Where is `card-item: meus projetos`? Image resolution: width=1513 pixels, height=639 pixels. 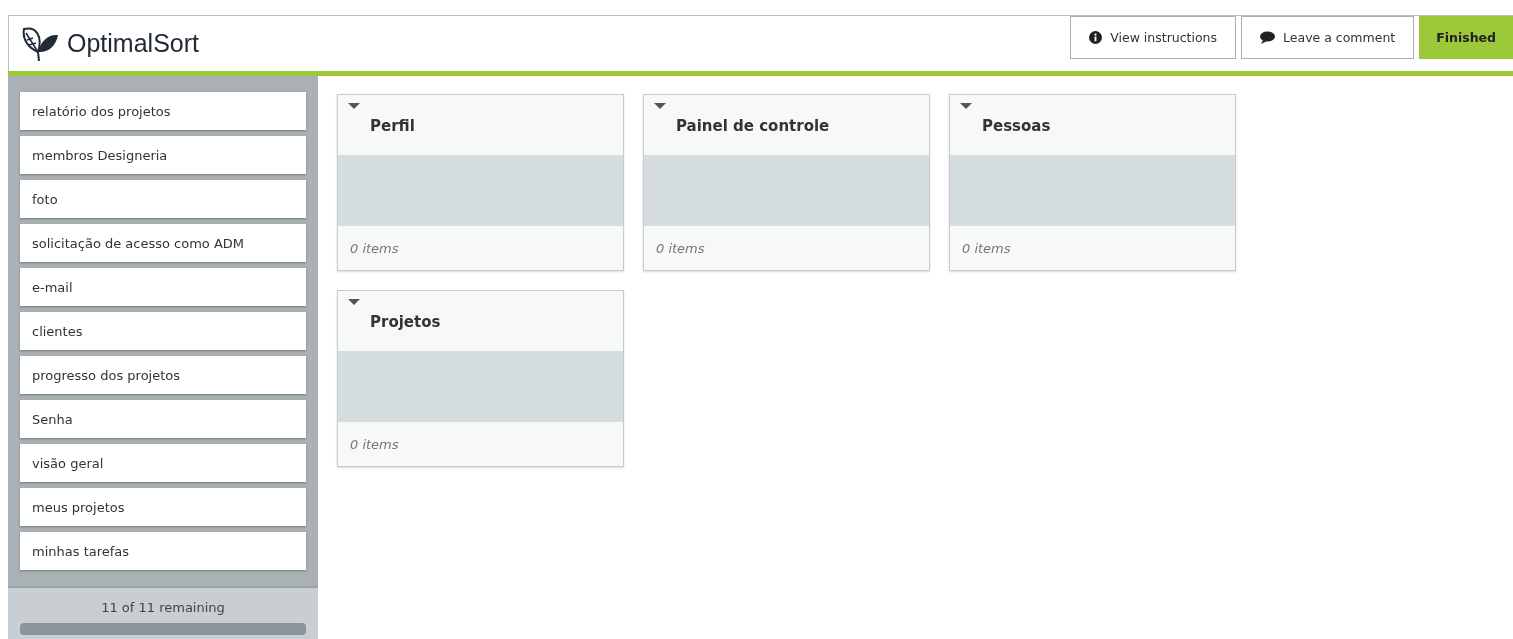
card-item: meus projetos is located at coordinates (163, 507).